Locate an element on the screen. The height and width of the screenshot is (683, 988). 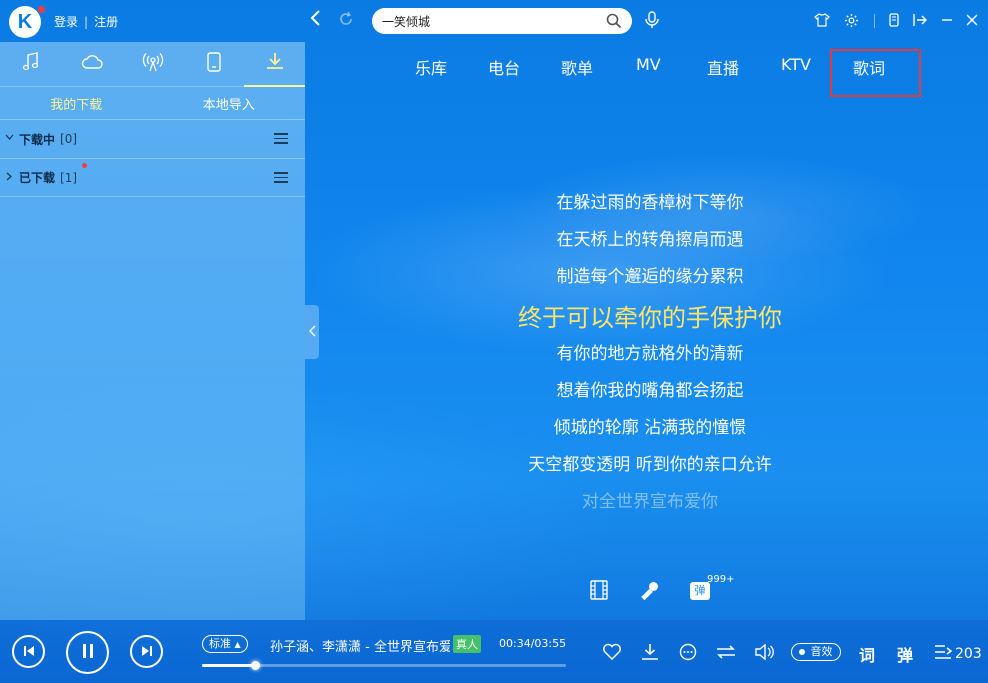
phone-icon is located at coordinates (213, 64).